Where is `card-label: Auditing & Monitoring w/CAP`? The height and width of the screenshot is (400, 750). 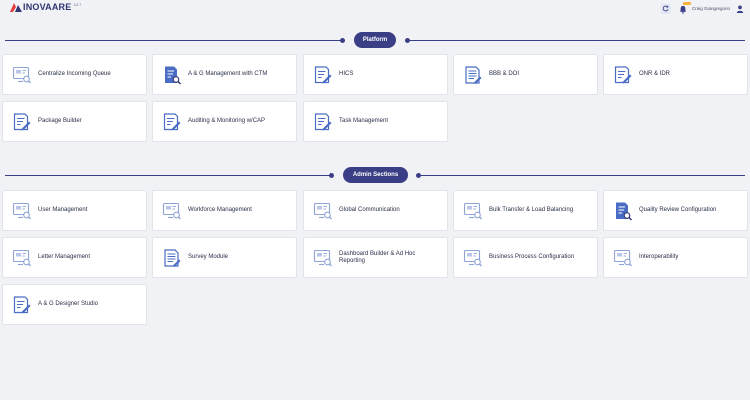 card-label: Auditing & Monitoring w/CAP is located at coordinates (227, 121).